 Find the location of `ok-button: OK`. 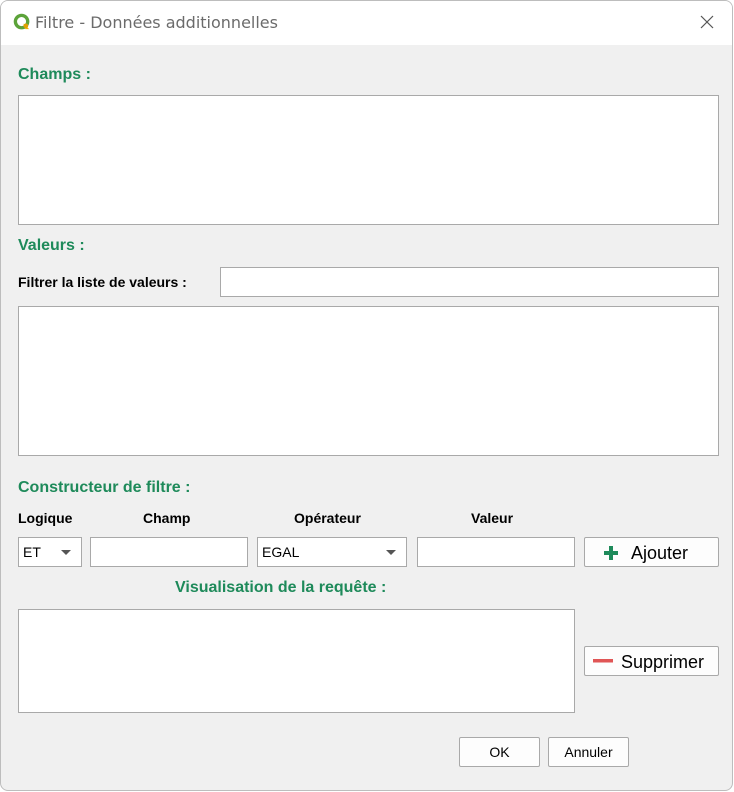

ok-button: OK is located at coordinates (499, 752).